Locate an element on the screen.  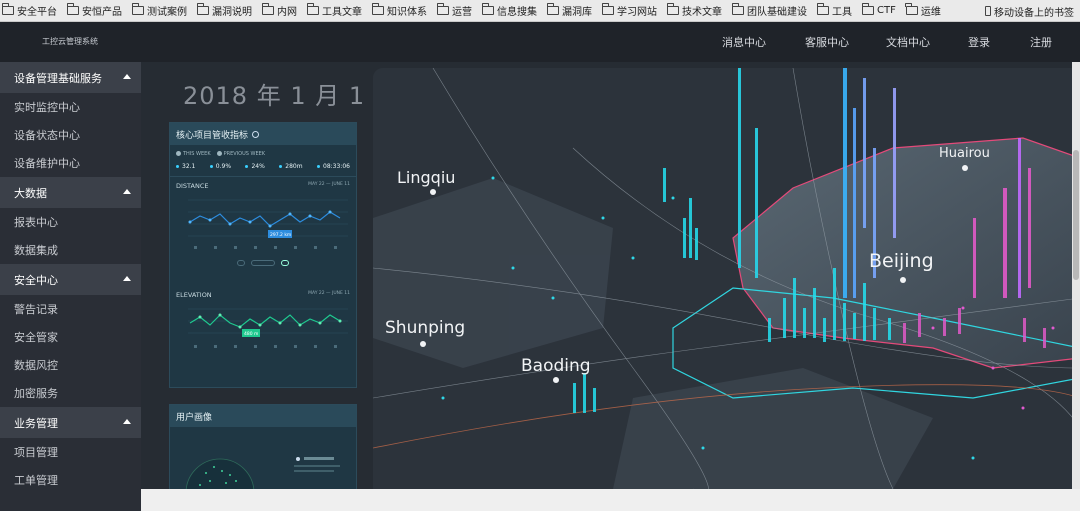
bookmark-folder: 漏洞说明 is located at coordinates (224, 10).